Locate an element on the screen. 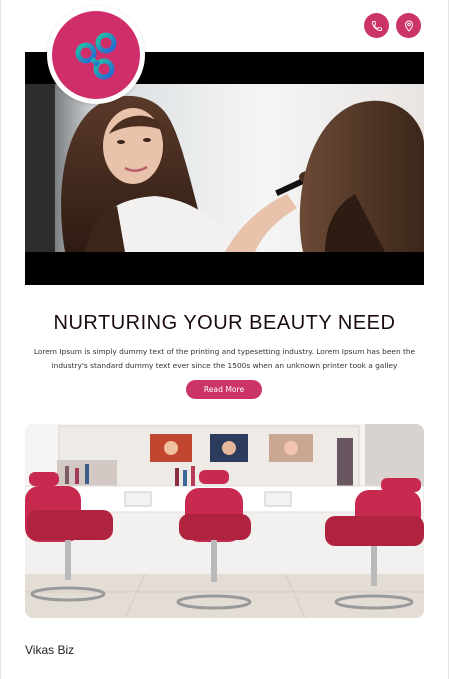  location-pin-icon is located at coordinates (408, 25).